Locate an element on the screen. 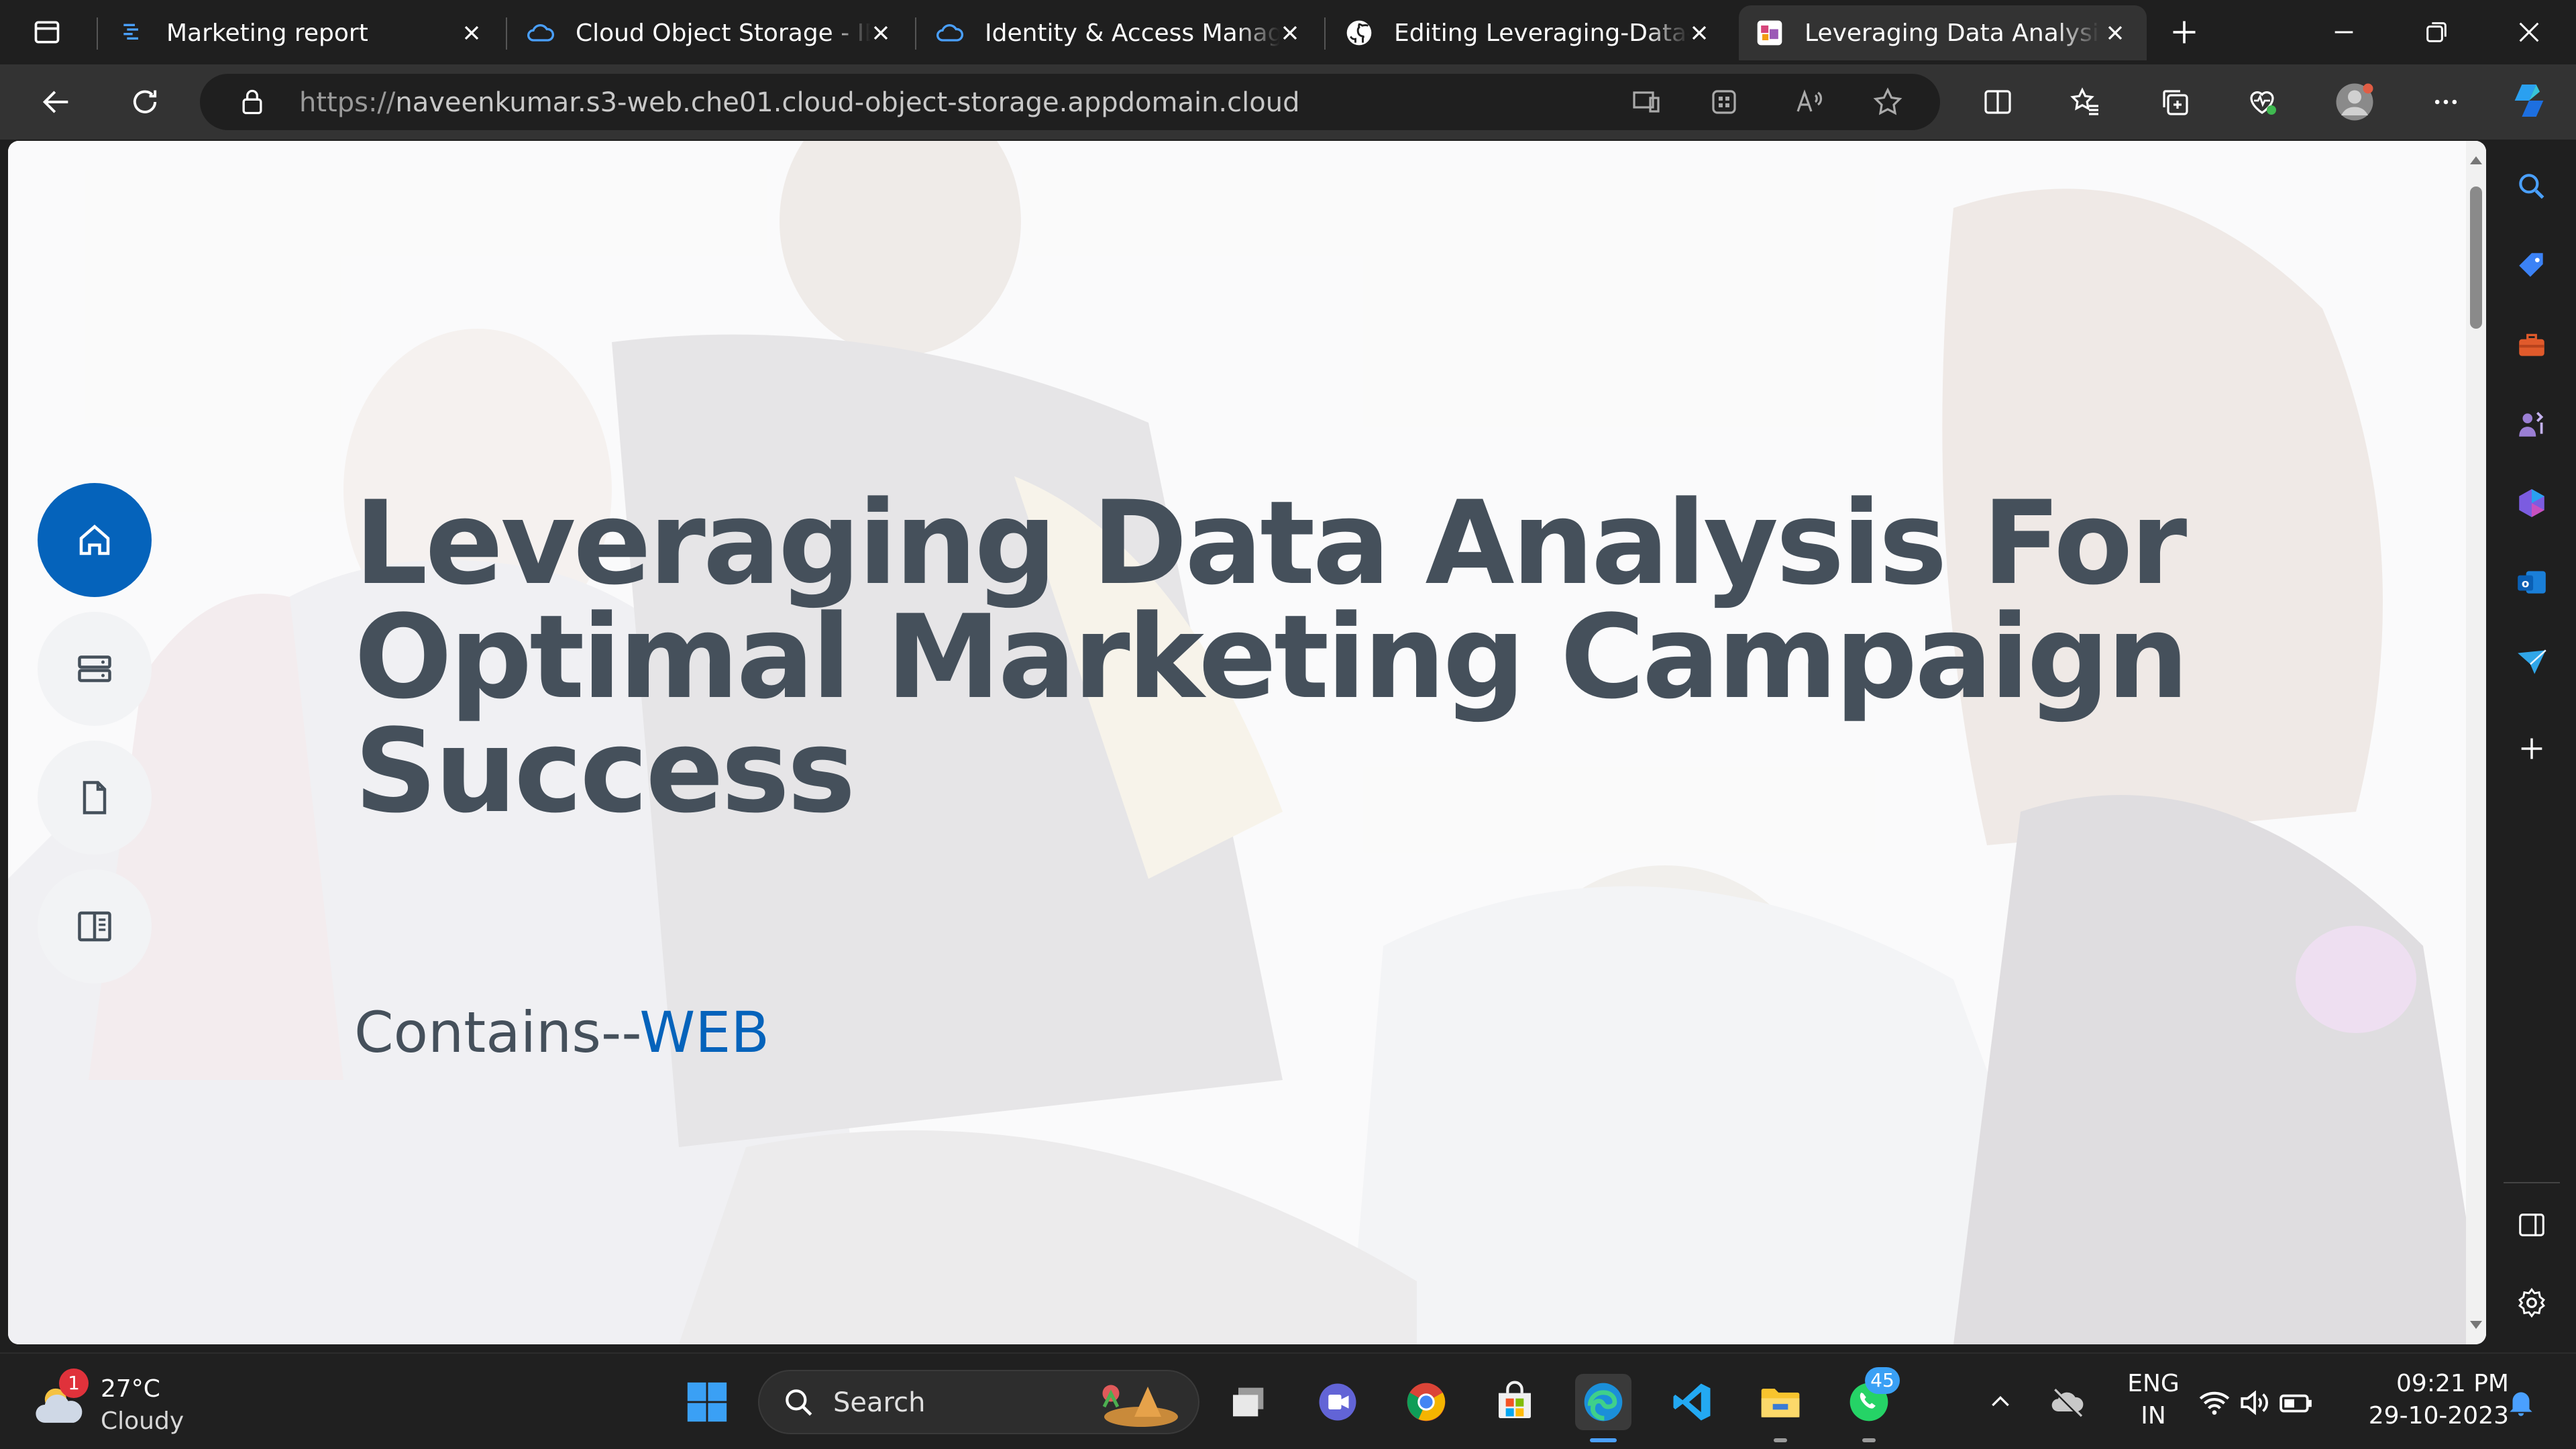 Image resolution: width=2576 pixels, height=1449 pixels. language-switch: ENG IN is located at coordinates (2153, 1400).